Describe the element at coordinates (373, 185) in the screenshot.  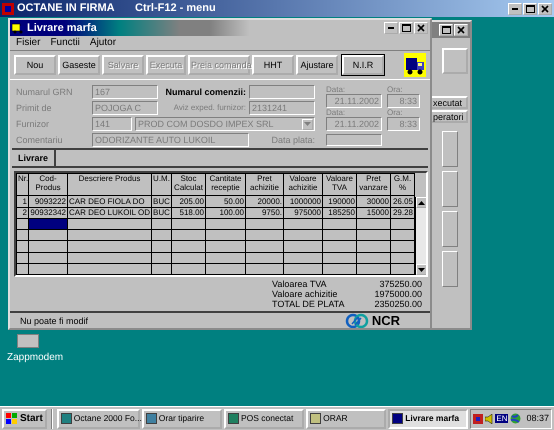
I see `column-header: Pret vanzare` at that location.